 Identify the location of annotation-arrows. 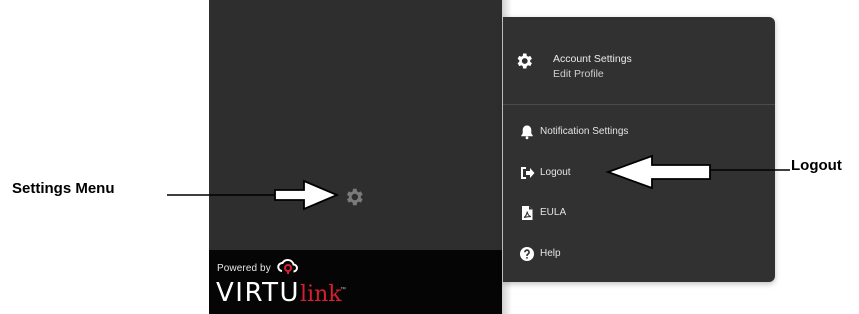
(478, 182).